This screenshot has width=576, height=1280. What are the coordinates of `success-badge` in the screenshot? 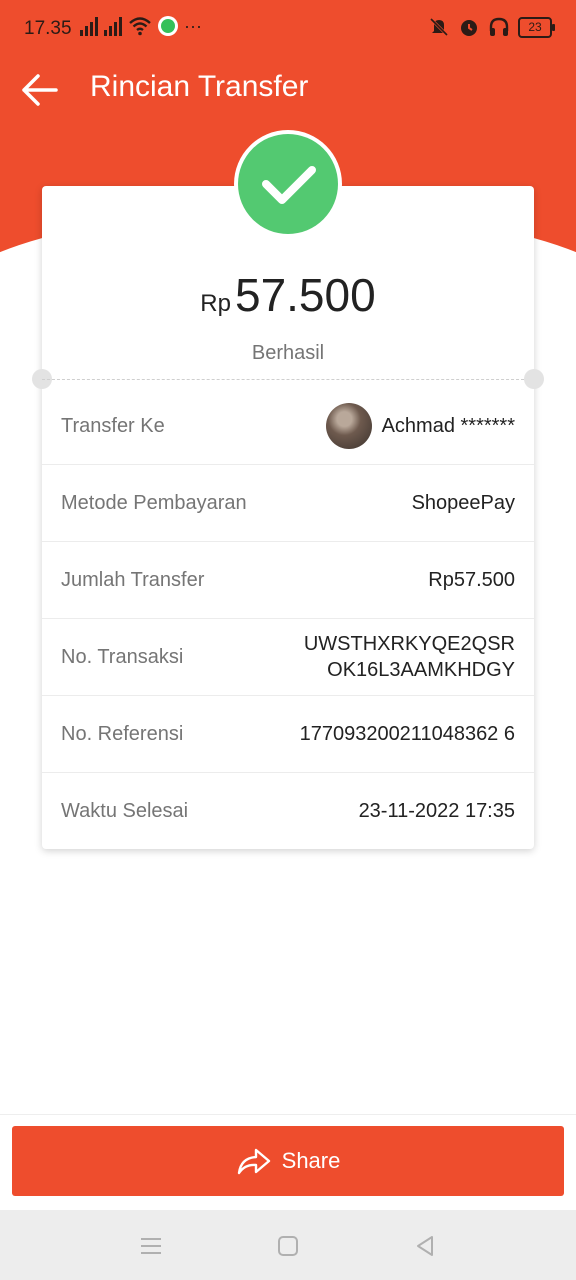 It's located at (288, 184).